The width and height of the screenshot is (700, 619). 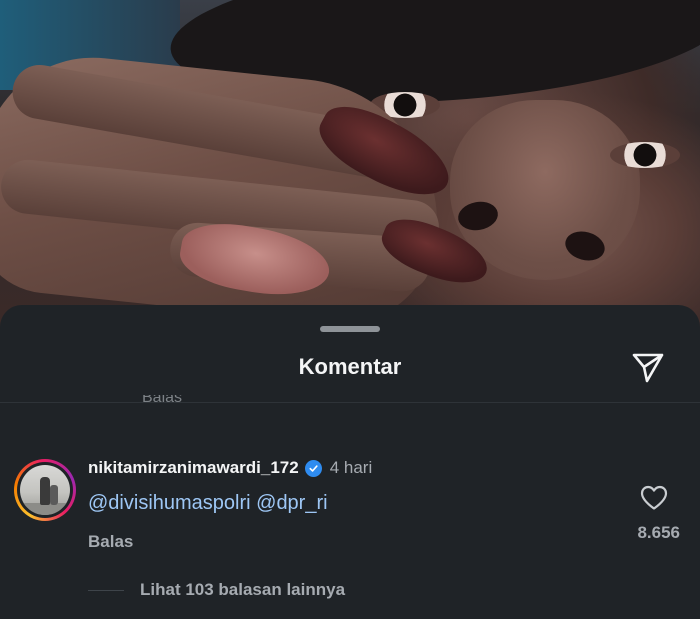 What do you see at coordinates (350, 329) in the screenshot?
I see `sheet-drag-handle` at bounding box center [350, 329].